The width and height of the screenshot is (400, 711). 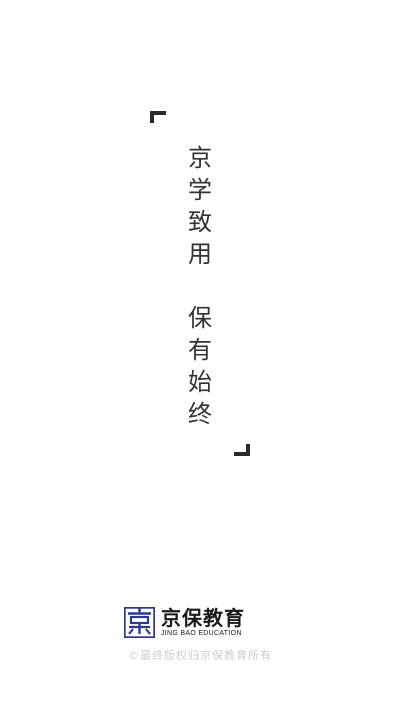 What do you see at coordinates (200, 382) in the screenshot?
I see `slogan-char: 始` at bounding box center [200, 382].